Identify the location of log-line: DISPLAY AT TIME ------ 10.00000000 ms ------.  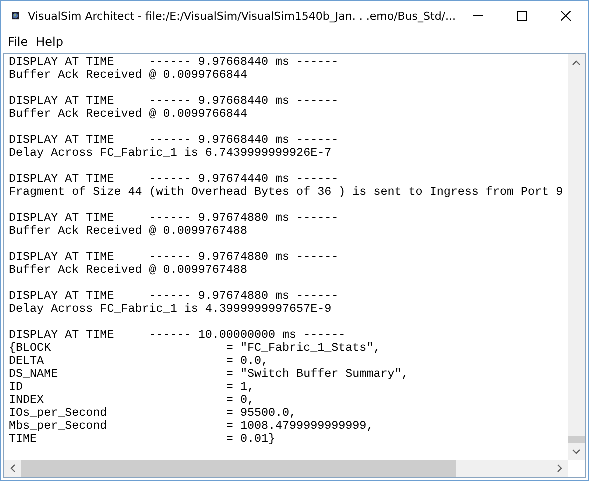
(177, 335).